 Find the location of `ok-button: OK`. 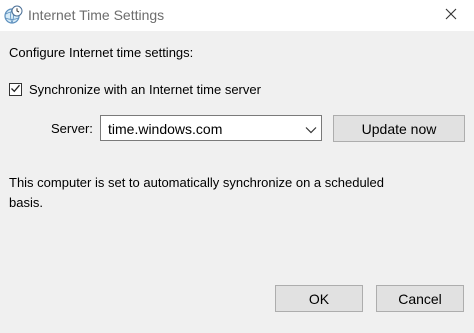

ok-button: OK is located at coordinates (319, 298).